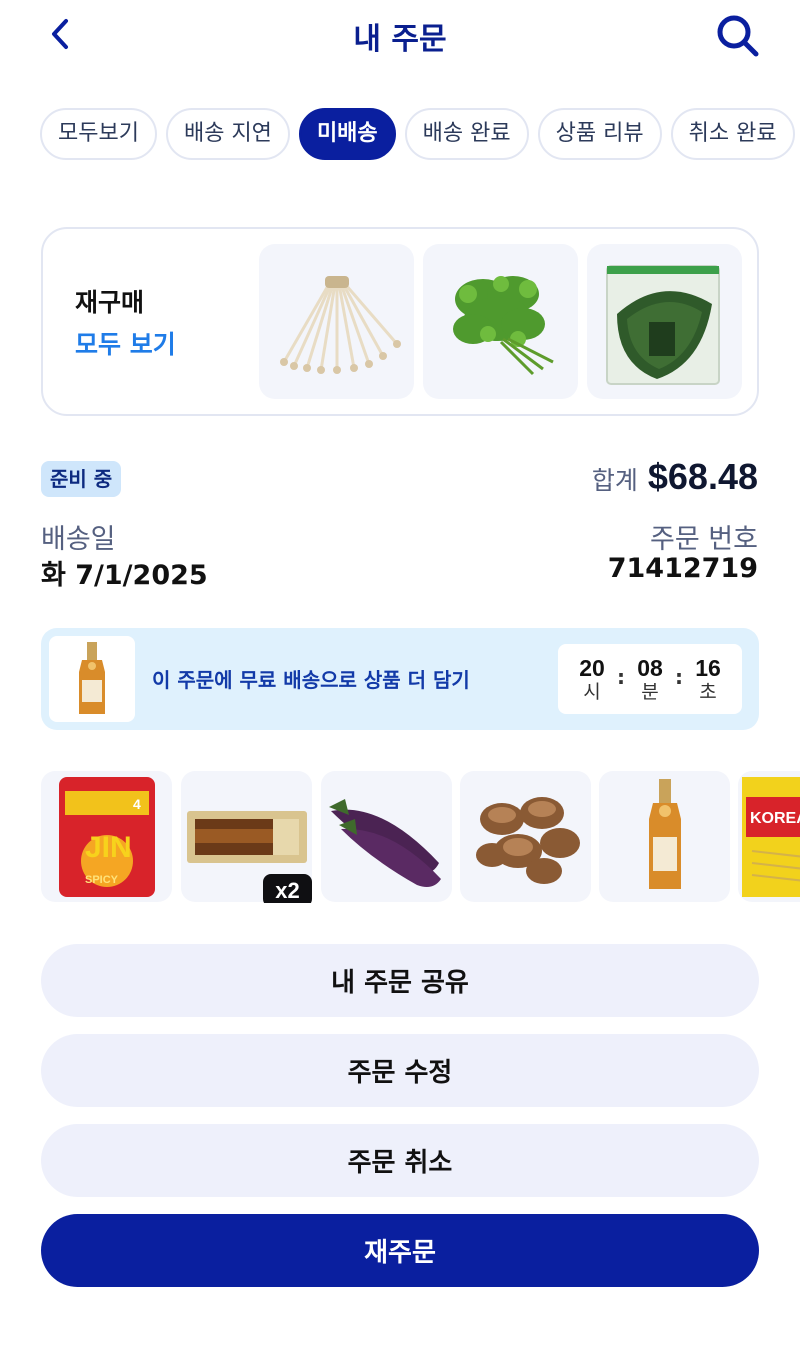  Describe the element at coordinates (287, 888) in the screenshot. I see `quantity-badge: x2` at that location.